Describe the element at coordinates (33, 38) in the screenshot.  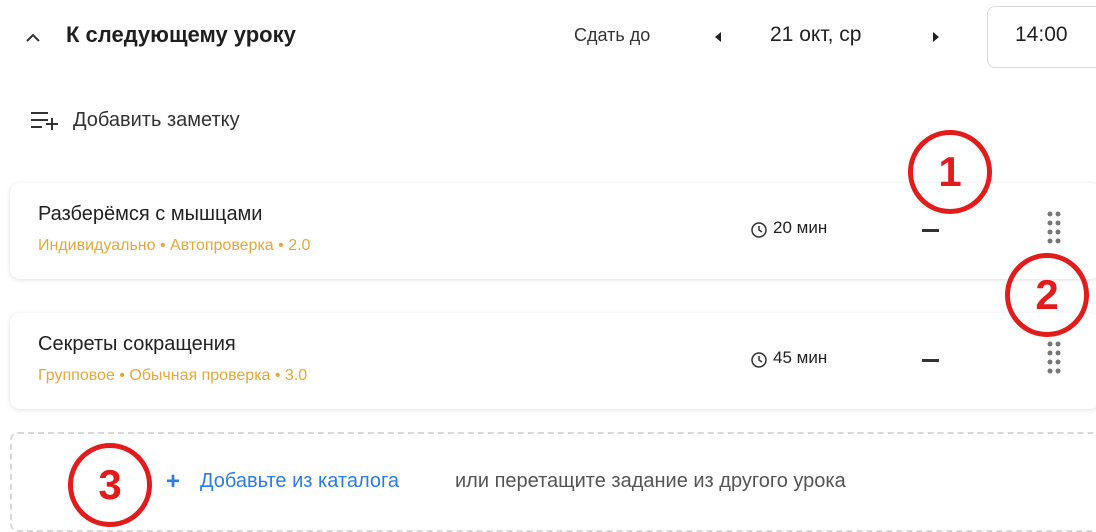
I see `chevron-up-icon` at that location.